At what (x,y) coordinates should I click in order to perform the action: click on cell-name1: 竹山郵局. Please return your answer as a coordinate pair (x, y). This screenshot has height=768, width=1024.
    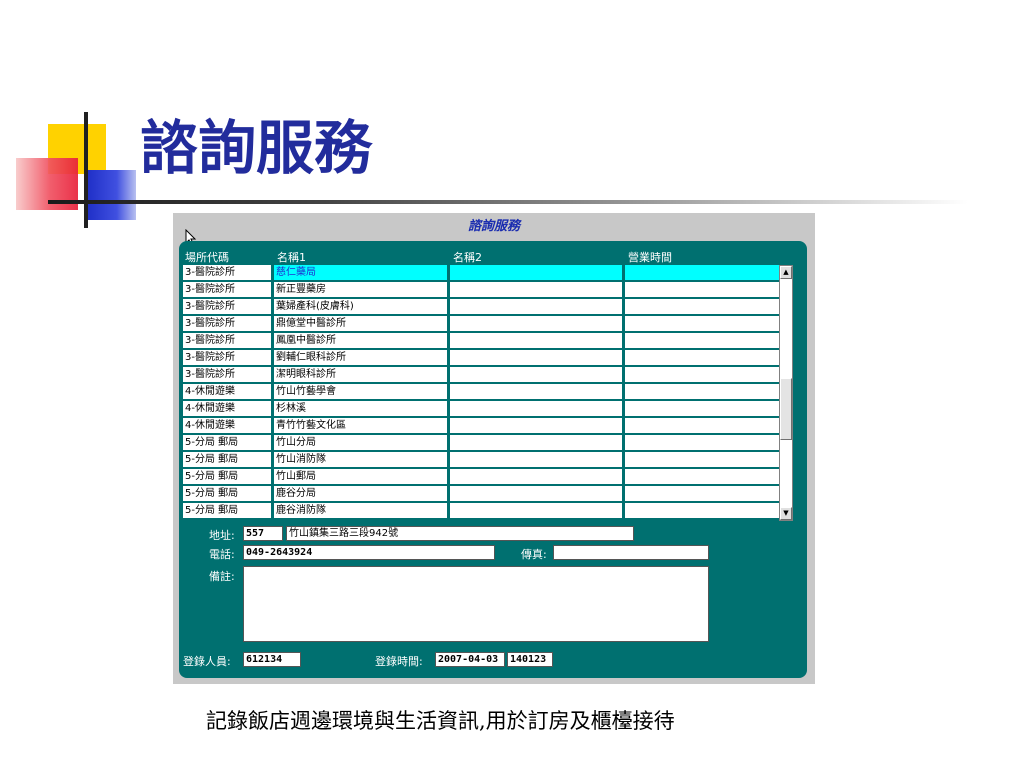
    Looking at the image, I should click on (360, 476).